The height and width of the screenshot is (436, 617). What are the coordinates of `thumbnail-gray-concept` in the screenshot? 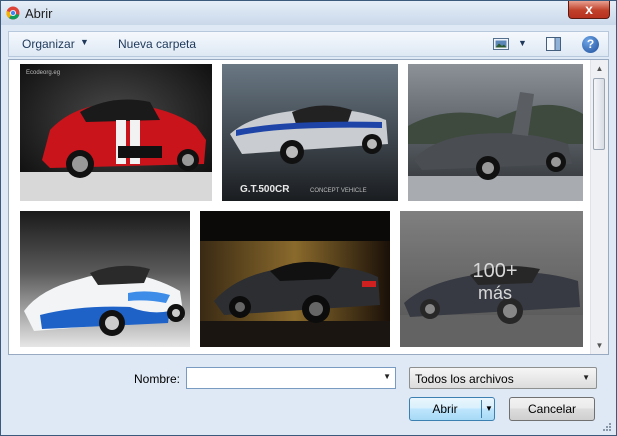 It's located at (495, 132).